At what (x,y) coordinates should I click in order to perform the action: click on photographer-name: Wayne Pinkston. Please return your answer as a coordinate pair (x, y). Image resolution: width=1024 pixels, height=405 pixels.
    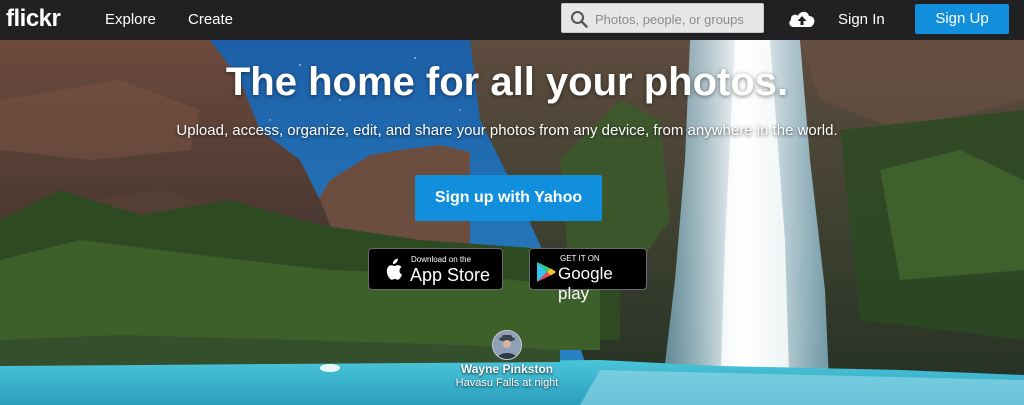
    Looking at the image, I should click on (507, 369).